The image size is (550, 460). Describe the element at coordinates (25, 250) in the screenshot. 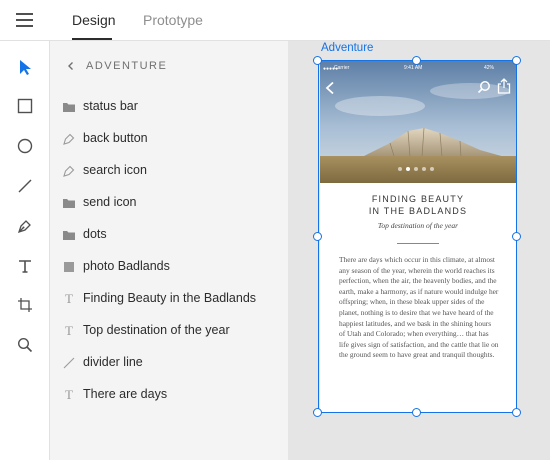

I see `toolbar` at that location.